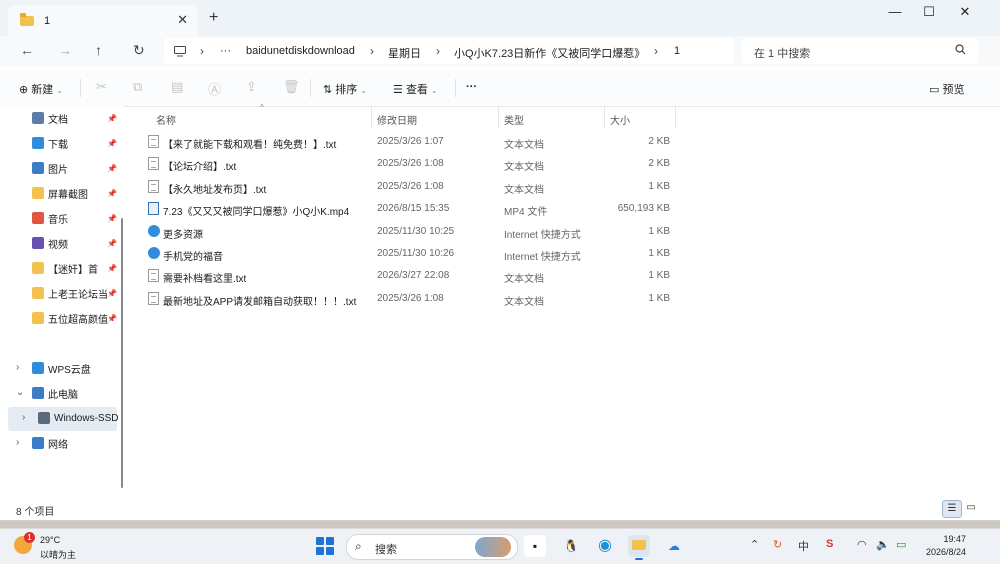  I want to click on file-explorer-icon, so click(639, 547).